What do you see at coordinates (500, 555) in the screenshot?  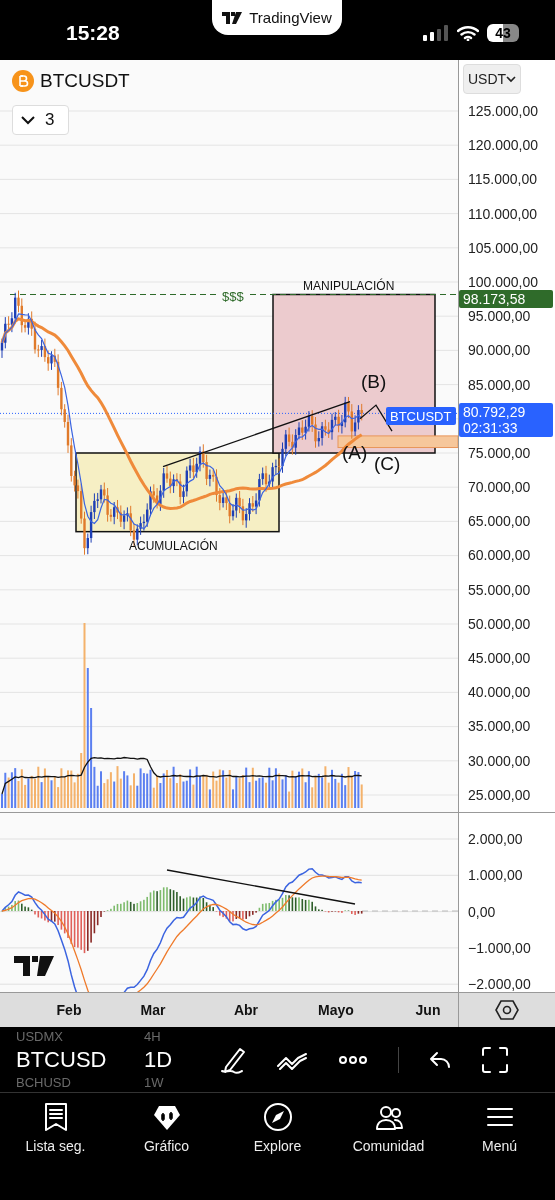 I see `axis-label: 60.000,00` at bounding box center [500, 555].